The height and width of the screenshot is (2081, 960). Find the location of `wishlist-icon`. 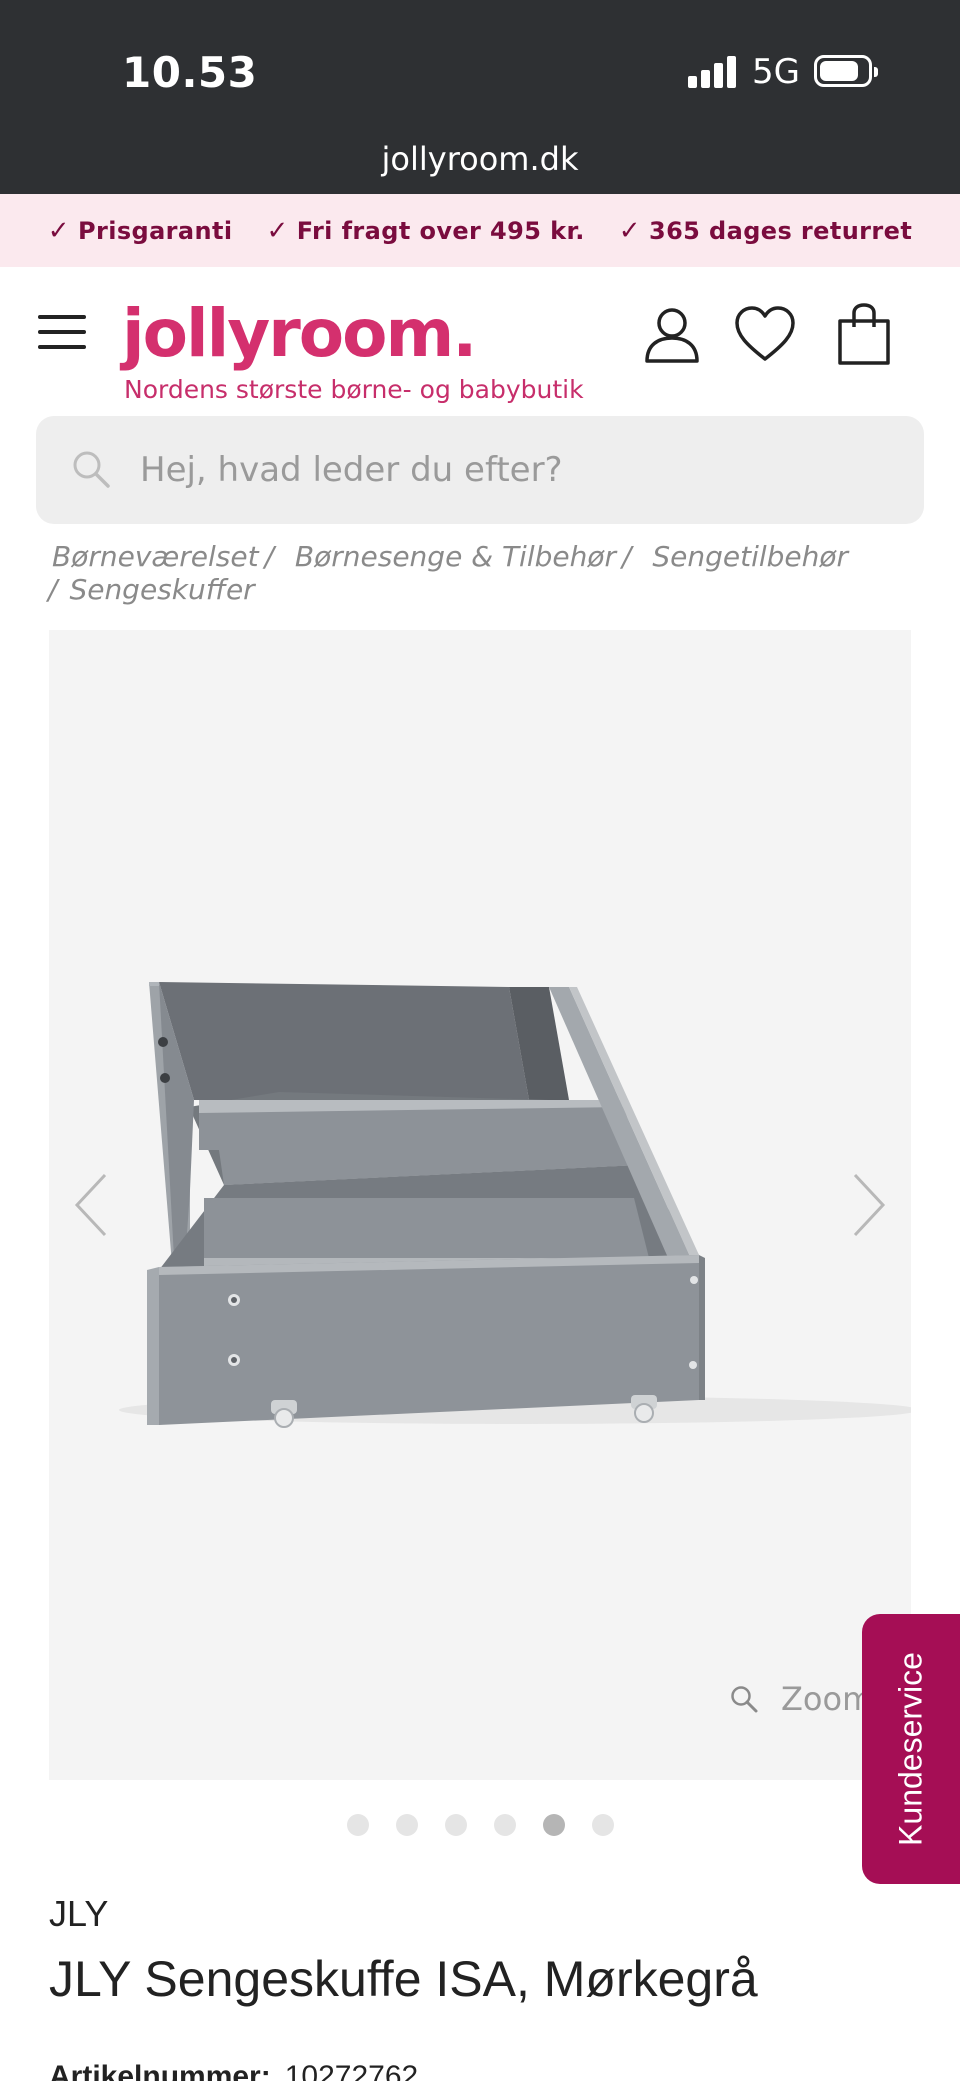

wishlist-icon is located at coordinates (765, 335).